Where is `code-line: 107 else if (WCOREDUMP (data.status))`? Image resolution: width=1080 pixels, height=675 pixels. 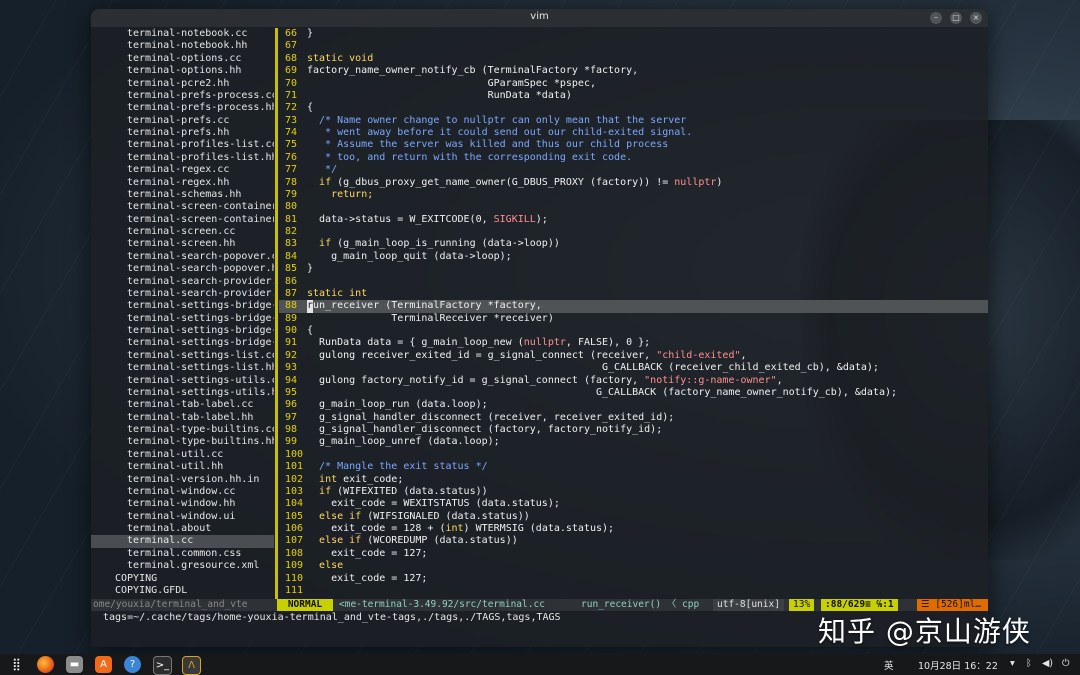
code-line: 107 else if (WCOREDUMP (data.status)) is located at coordinates (633, 541).